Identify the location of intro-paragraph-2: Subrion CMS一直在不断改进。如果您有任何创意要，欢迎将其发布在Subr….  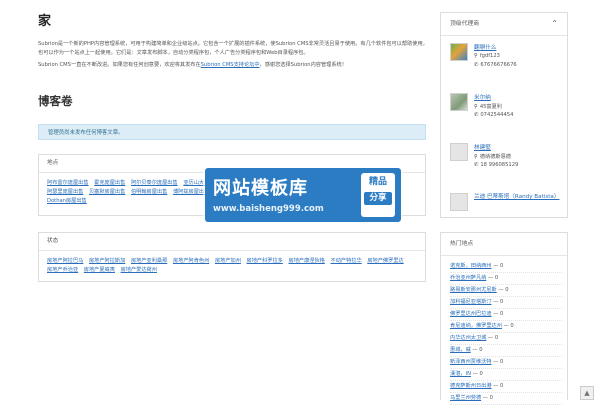
(192, 65).